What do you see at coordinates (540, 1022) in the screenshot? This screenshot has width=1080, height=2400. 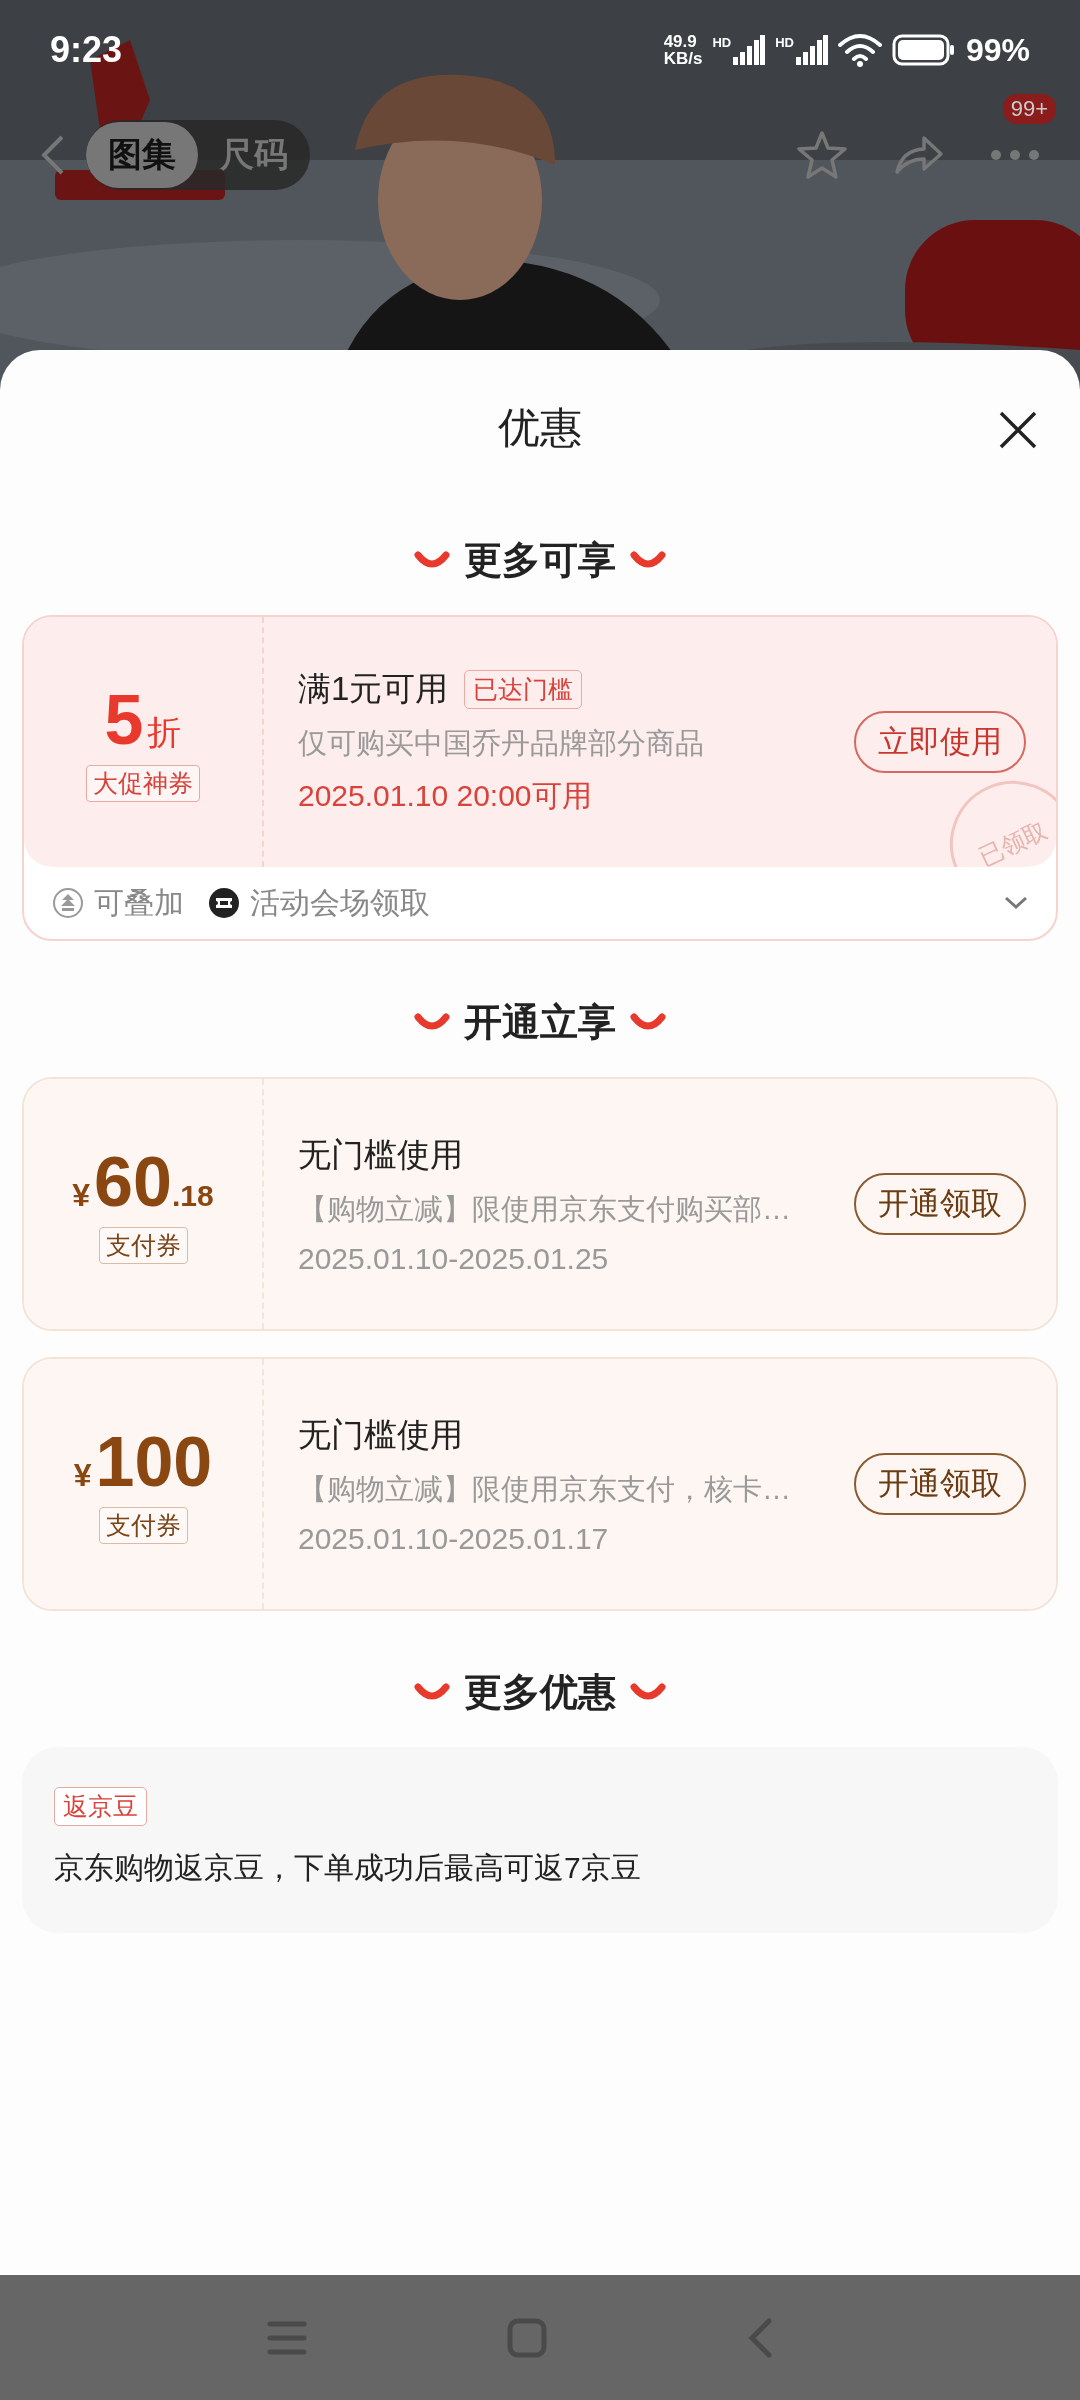 I see `section-heading: 开通立享` at bounding box center [540, 1022].